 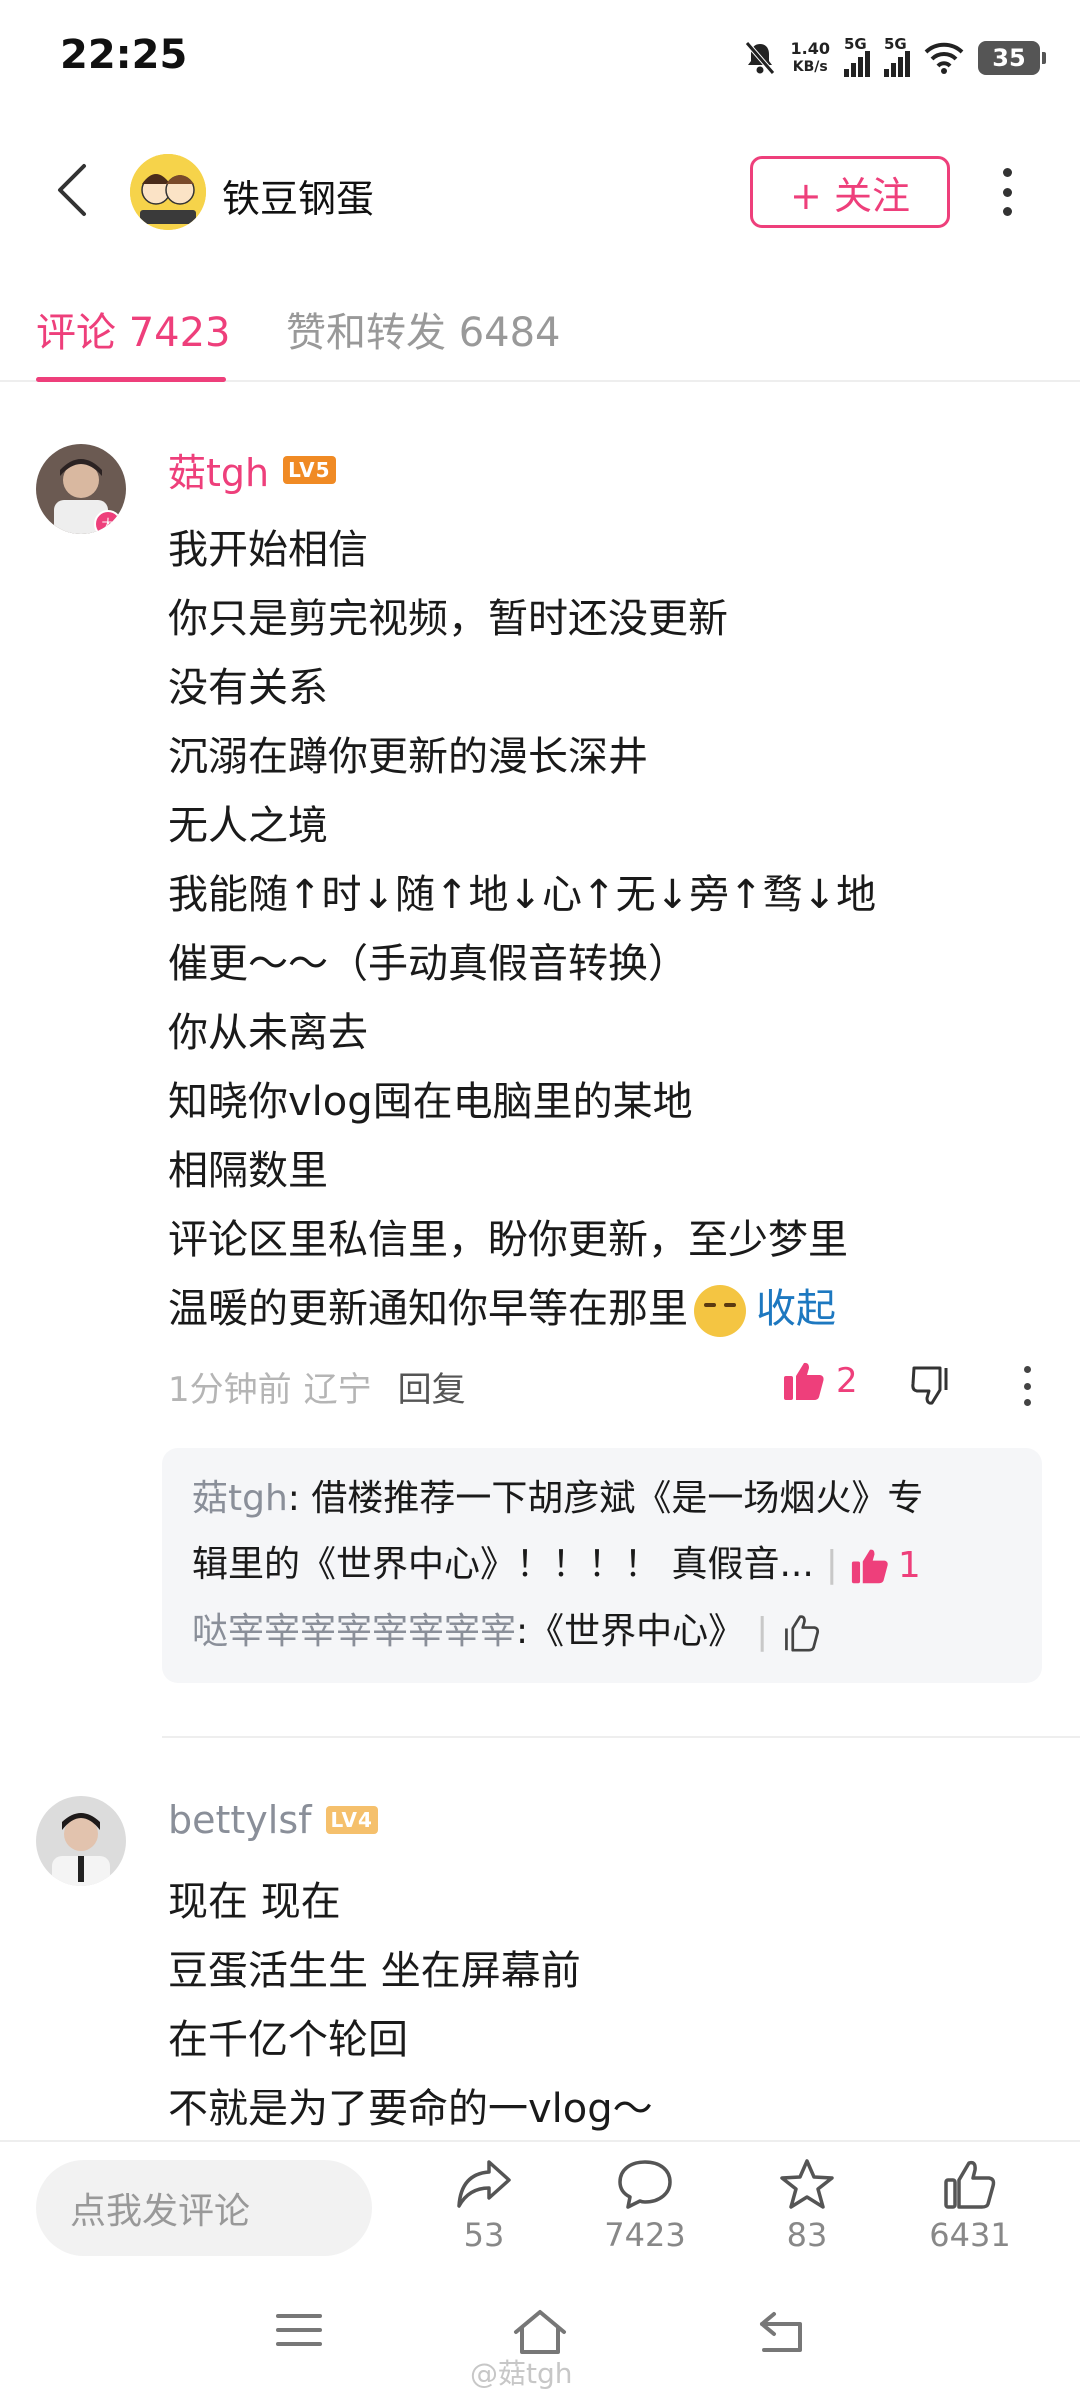 I want to click on more-options-button, so click(x=1007, y=192).